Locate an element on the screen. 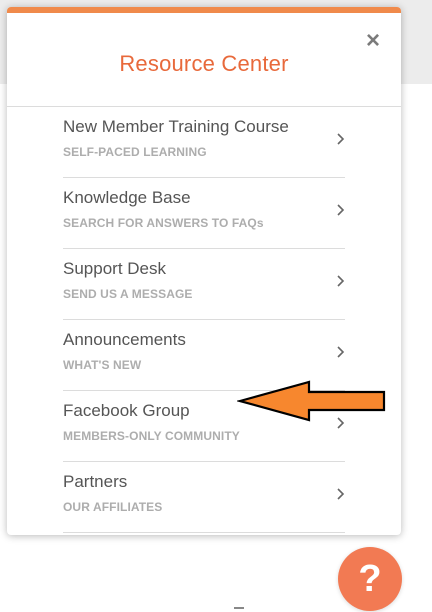 Image resolution: width=432 pixels, height=612 pixels. list-item-partners: Partners OUR AFFILIATES is located at coordinates (204, 497).